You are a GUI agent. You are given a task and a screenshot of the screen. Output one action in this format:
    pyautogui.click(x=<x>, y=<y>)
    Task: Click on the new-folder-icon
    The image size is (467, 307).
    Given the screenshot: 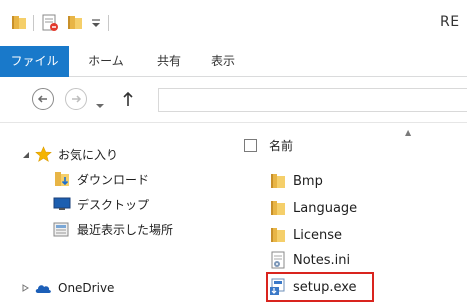 What is the action you would take?
    pyautogui.click(x=75, y=23)
    